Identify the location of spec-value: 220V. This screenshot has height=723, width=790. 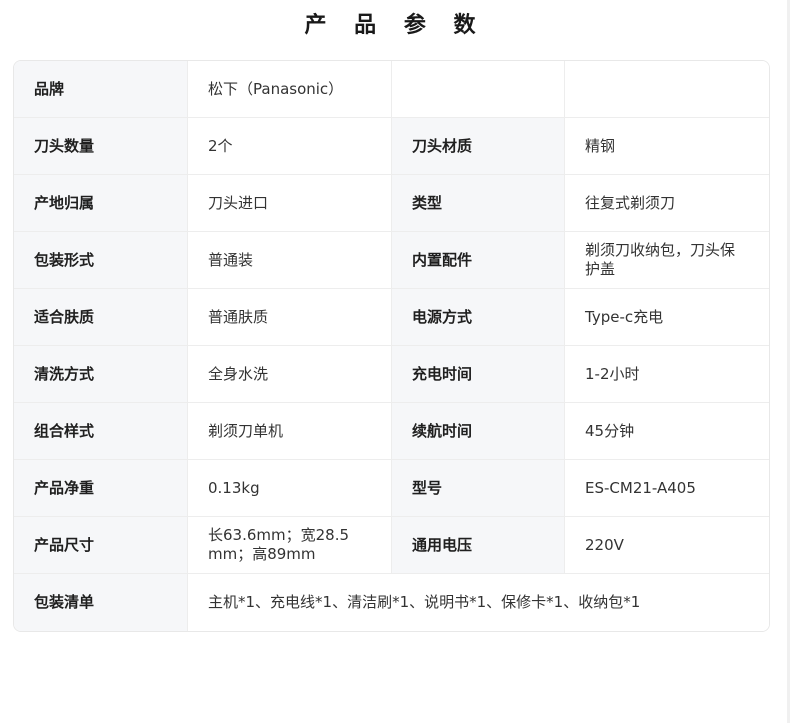
(666, 545).